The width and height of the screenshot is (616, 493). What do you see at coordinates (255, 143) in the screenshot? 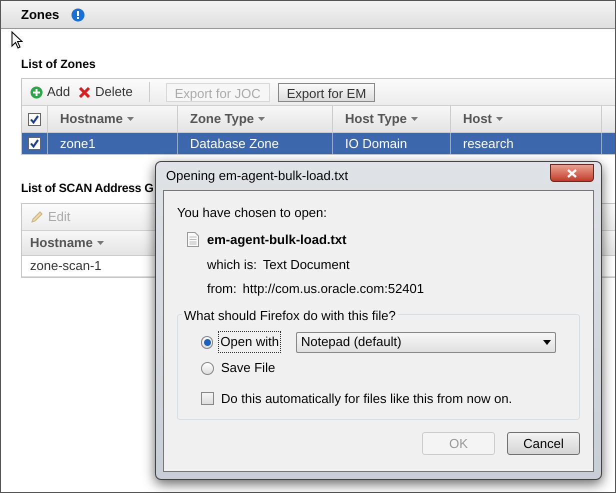
I see `table-cell: Database Zone` at bounding box center [255, 143].